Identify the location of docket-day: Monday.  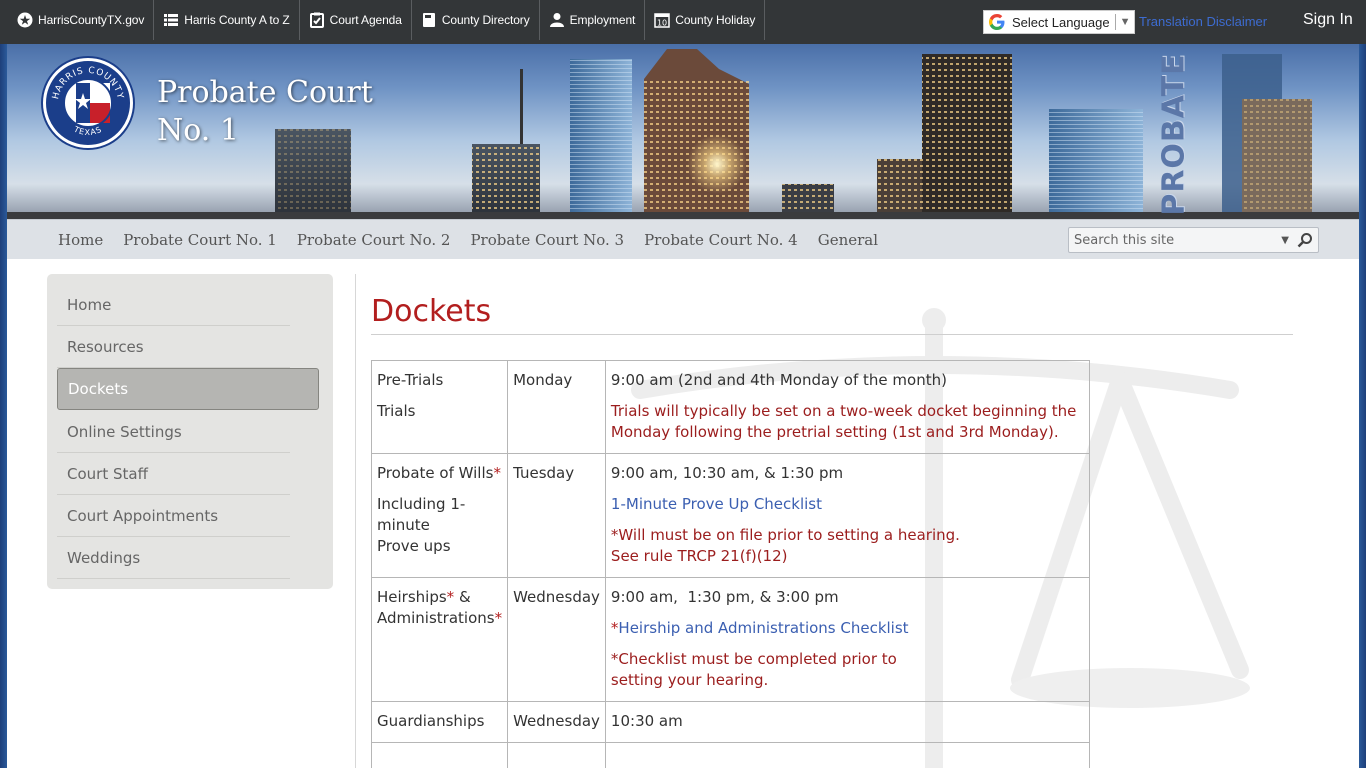
(556, 407).